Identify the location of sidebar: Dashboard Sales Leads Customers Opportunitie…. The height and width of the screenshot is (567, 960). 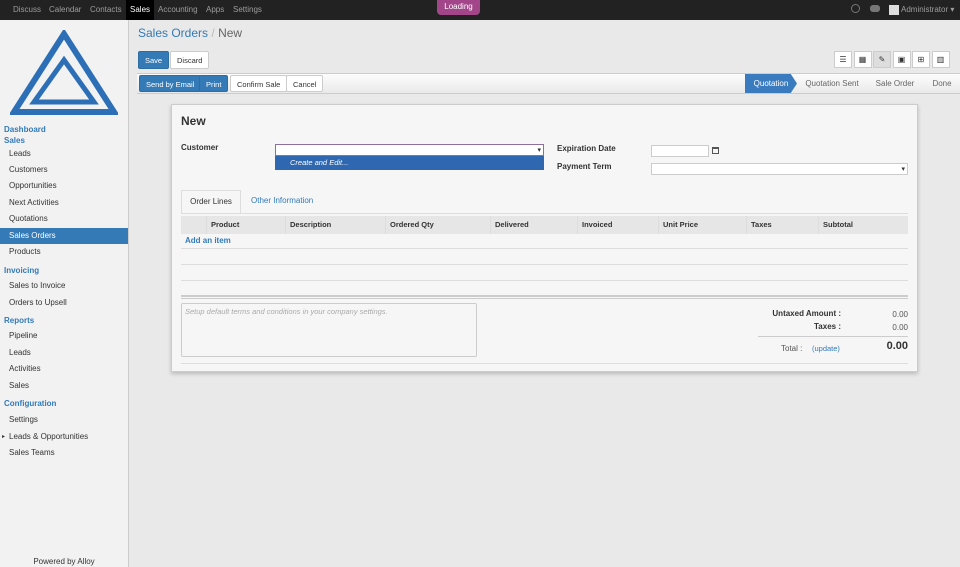
(64, 293).